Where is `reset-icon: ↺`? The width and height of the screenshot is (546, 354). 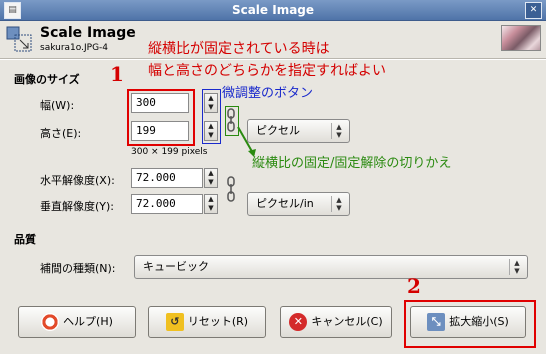 reset-icon: ↺ is located at coordinates (174, 322).